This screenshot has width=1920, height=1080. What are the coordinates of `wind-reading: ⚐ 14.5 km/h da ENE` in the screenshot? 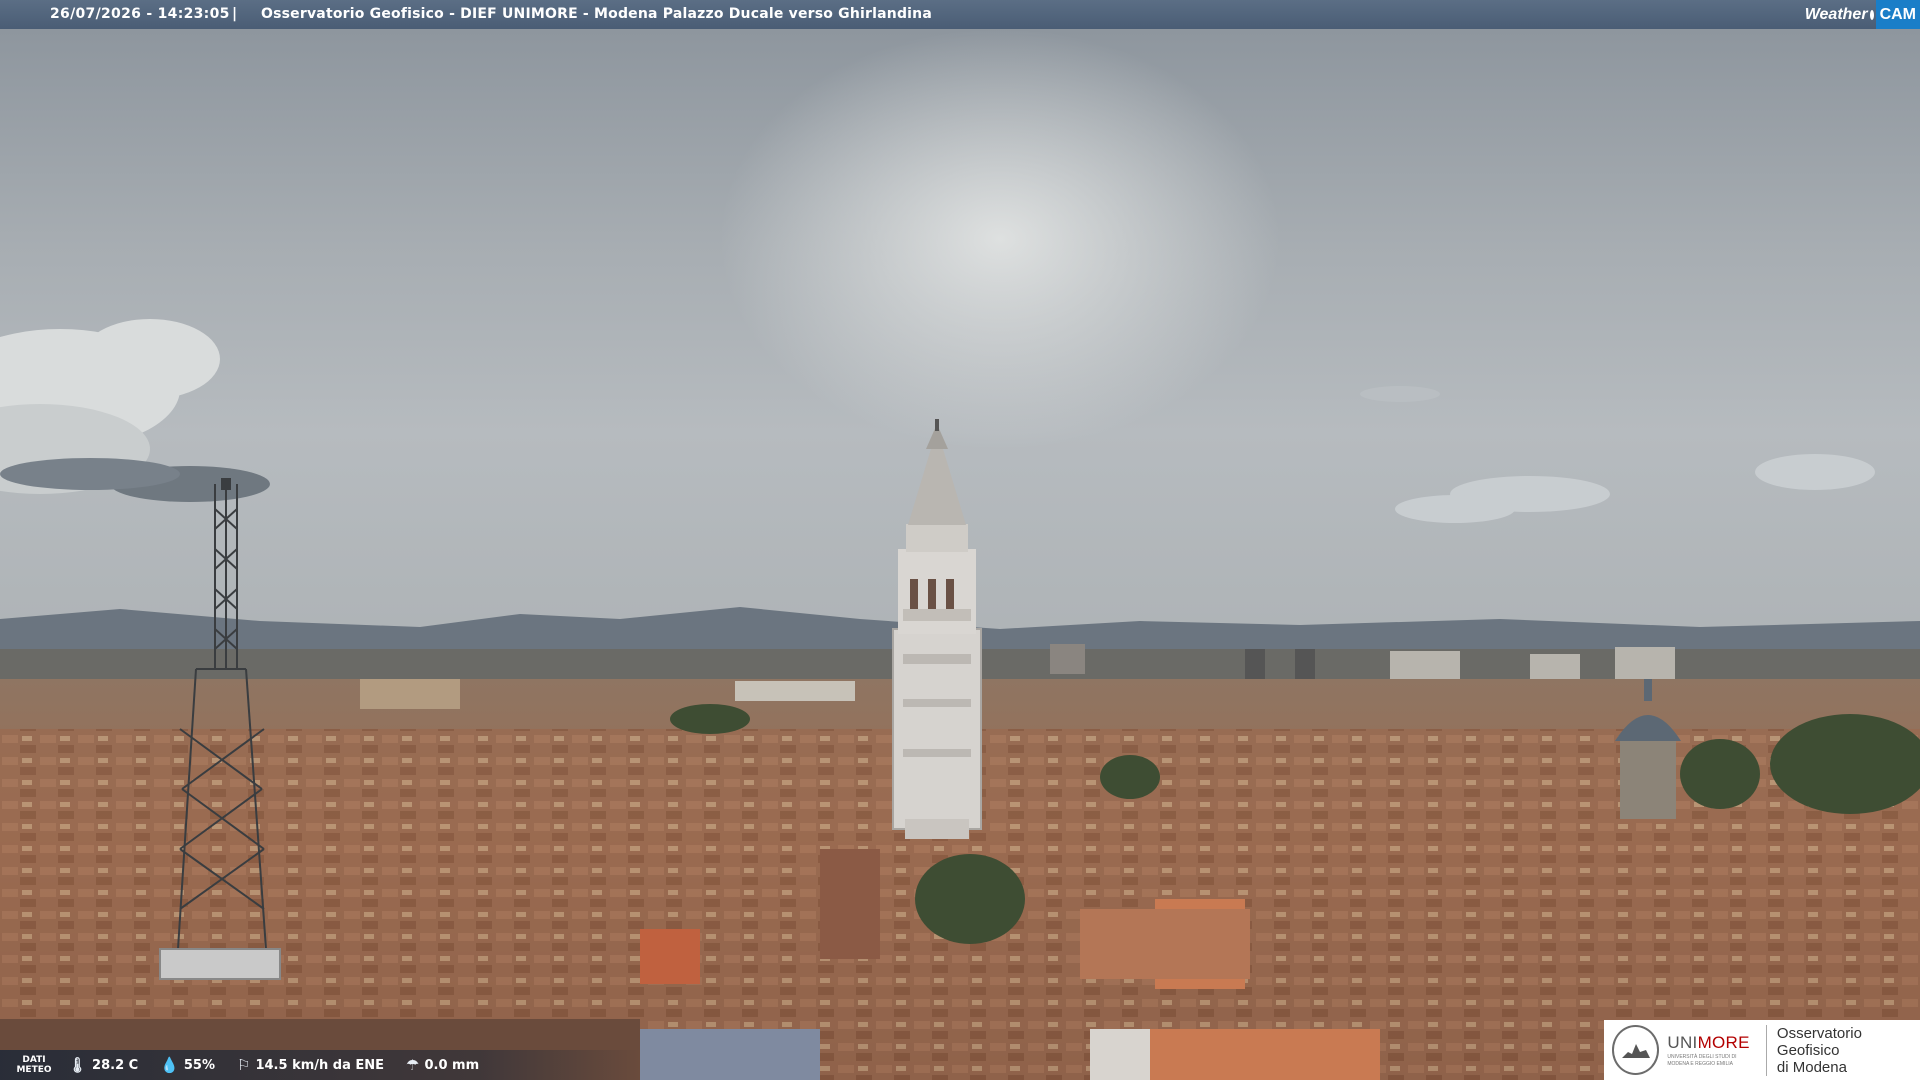 It's located at (311, 1065).